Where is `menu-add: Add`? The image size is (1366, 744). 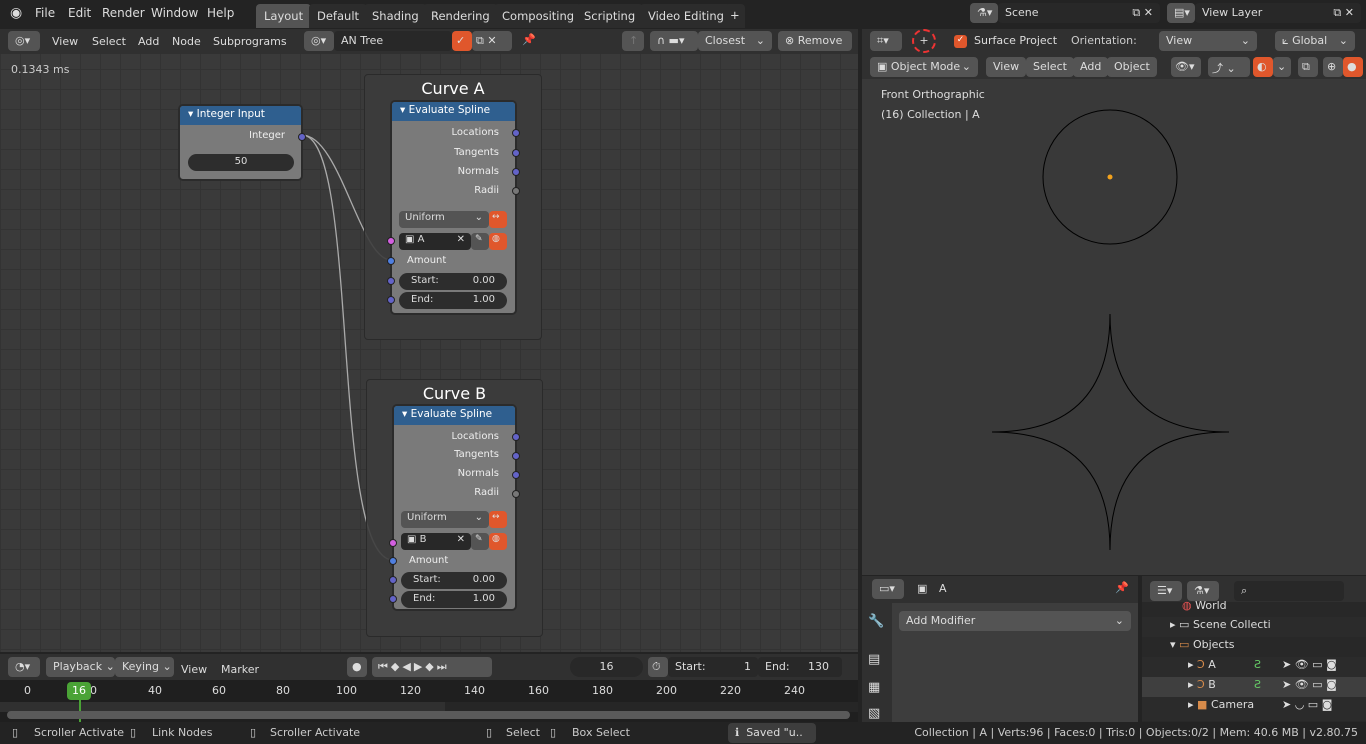 menu-add: Add is located at coordinates (1091, 67).